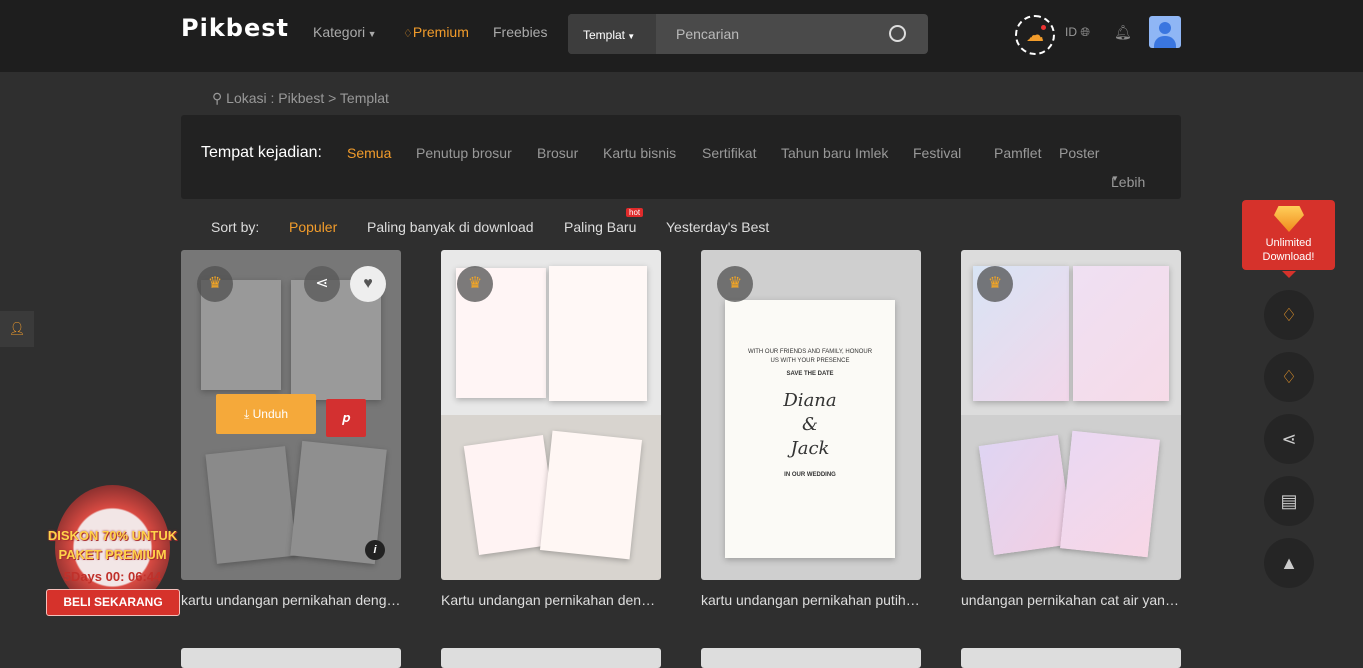 The width and height of the screenshot is (1363, 668). I want to click on card-title: undangan pernikahan cat air yang indah, so click(1071, 600).